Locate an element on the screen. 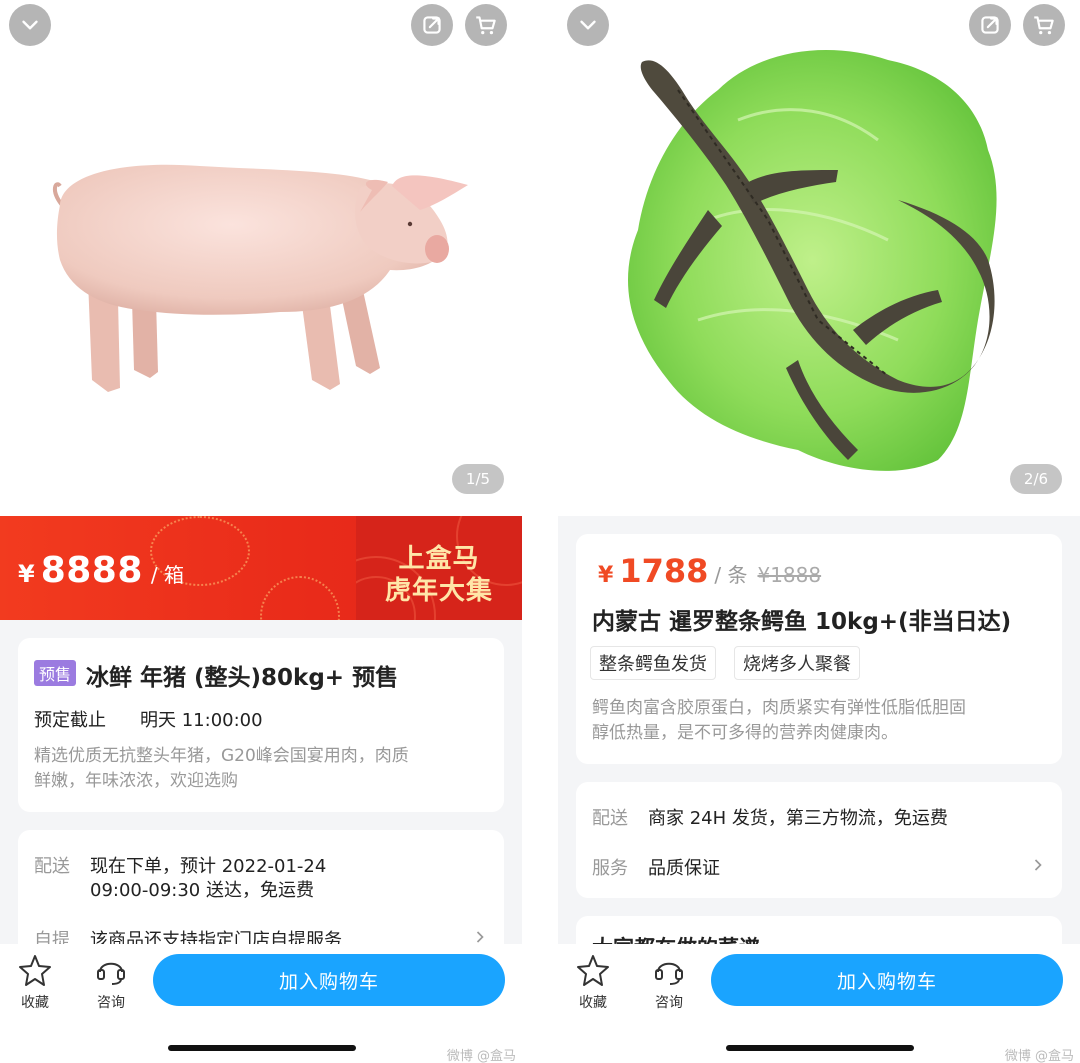 This screenshot has height=1063, width=1080. price-display: ¥ 8888 / 箱 is located at coordinates (101, 570).